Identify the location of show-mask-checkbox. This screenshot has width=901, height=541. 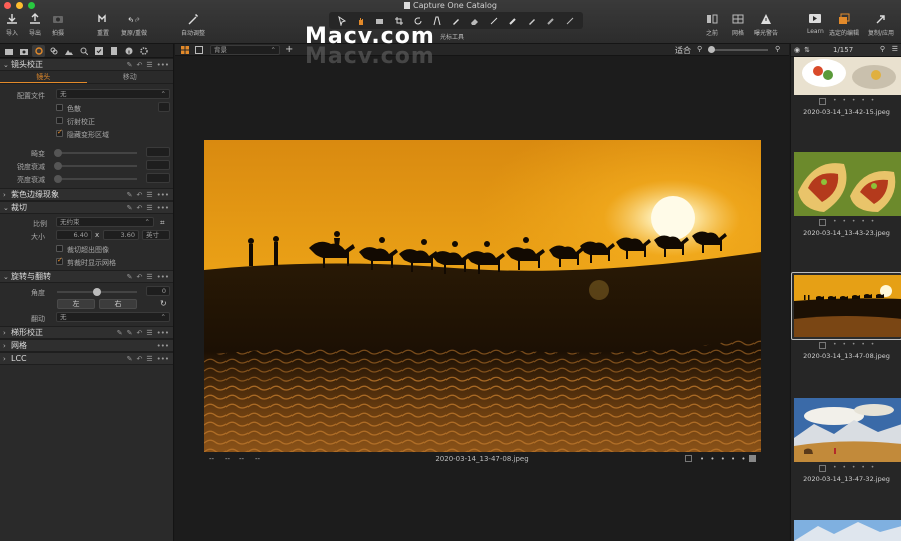
(59, 260).